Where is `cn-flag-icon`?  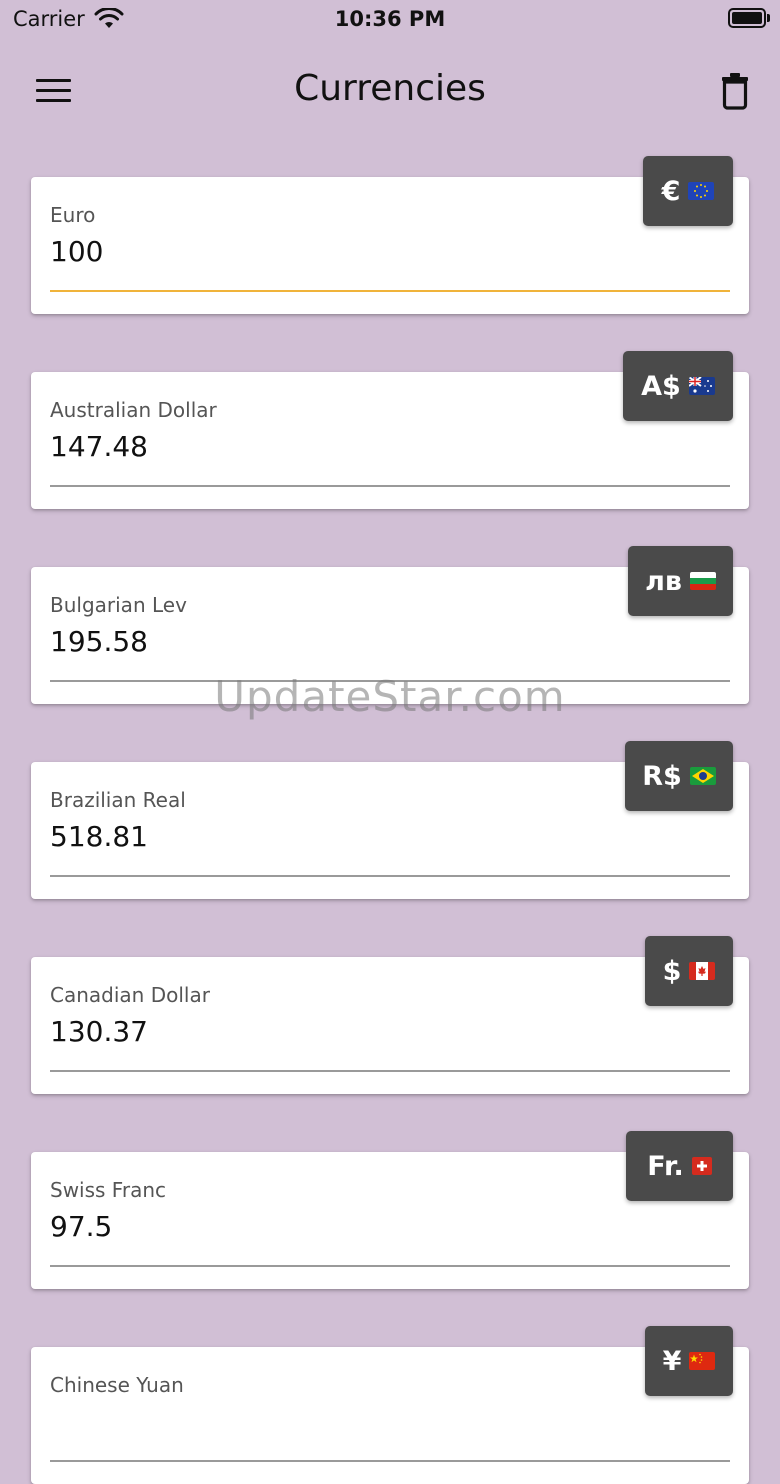
cn-flag-icon is located at coordinates (702, 1361).